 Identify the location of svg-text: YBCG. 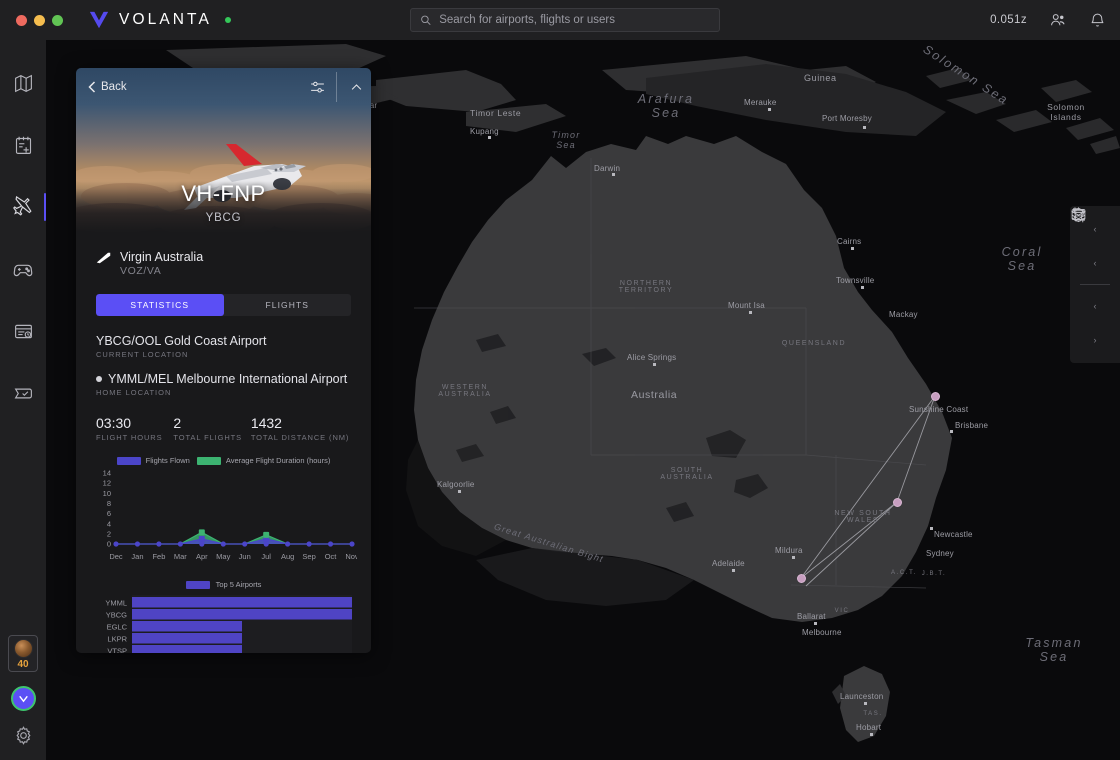
(116, 614).